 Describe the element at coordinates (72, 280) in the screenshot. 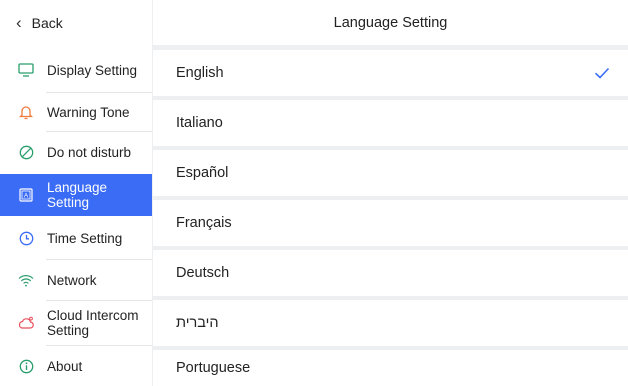

I see `sidebar-item-label: Network` at that location.